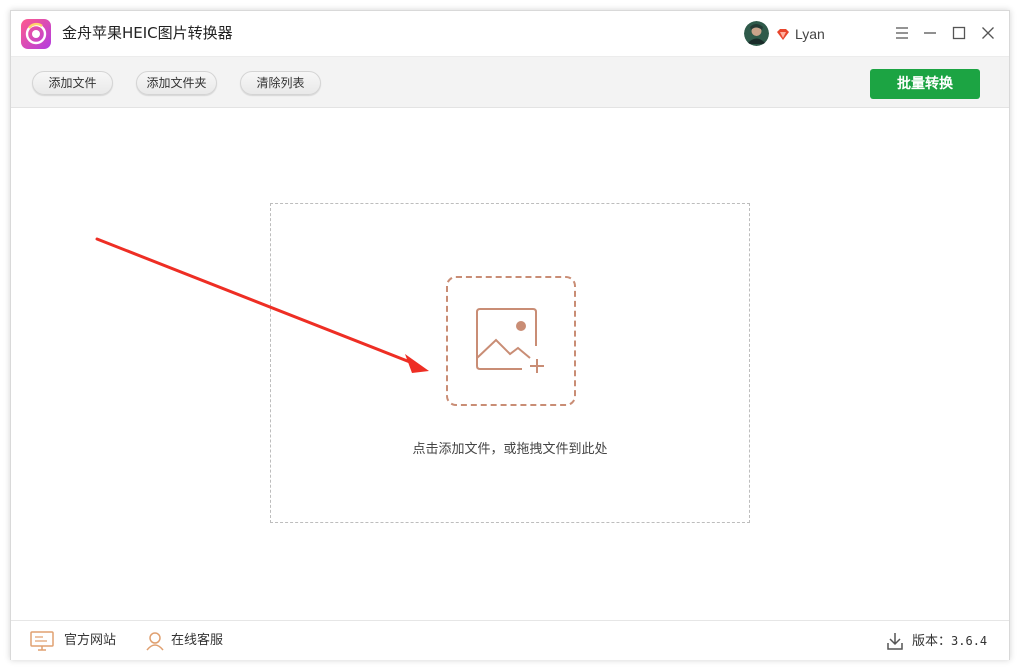 Image resolution: width=1020 pixels, height=670 pixels. I want to click on add-folder-button: 添加文件夹, so click(176, 83).